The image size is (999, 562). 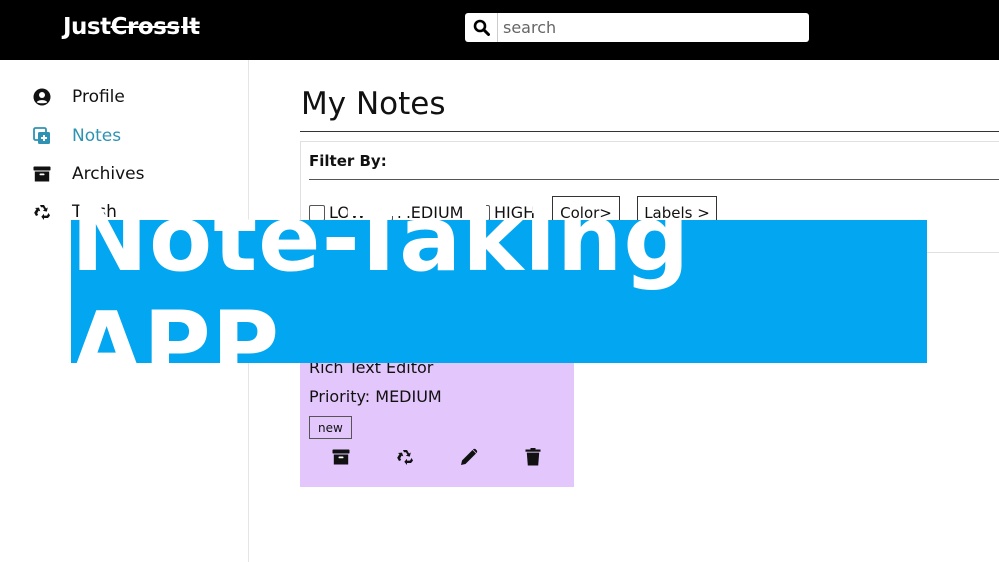 What do you see at coordinates (42, 136) in the screenshot?
I see `add-note-icon` at bounding box center [42, 136].